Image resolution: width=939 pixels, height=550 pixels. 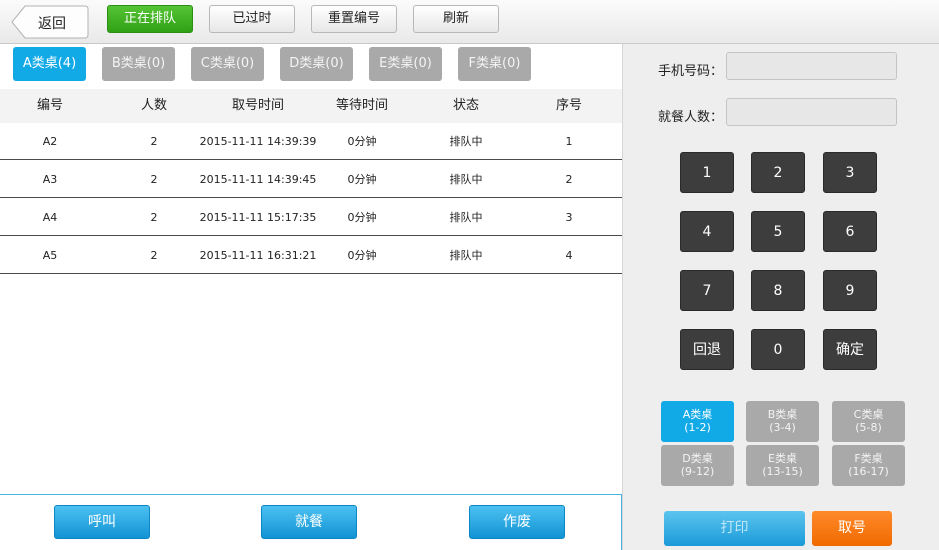 I want to click on tab-table-d: D类桌(0), so click(x=316, y=64).